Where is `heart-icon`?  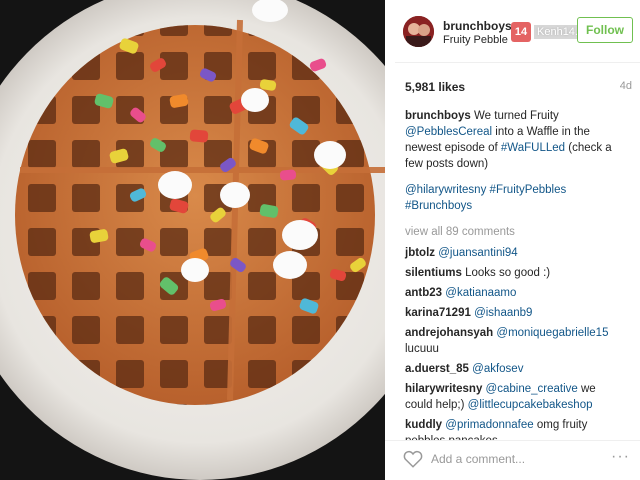 heart-icon is located at coordinates (413, 461).